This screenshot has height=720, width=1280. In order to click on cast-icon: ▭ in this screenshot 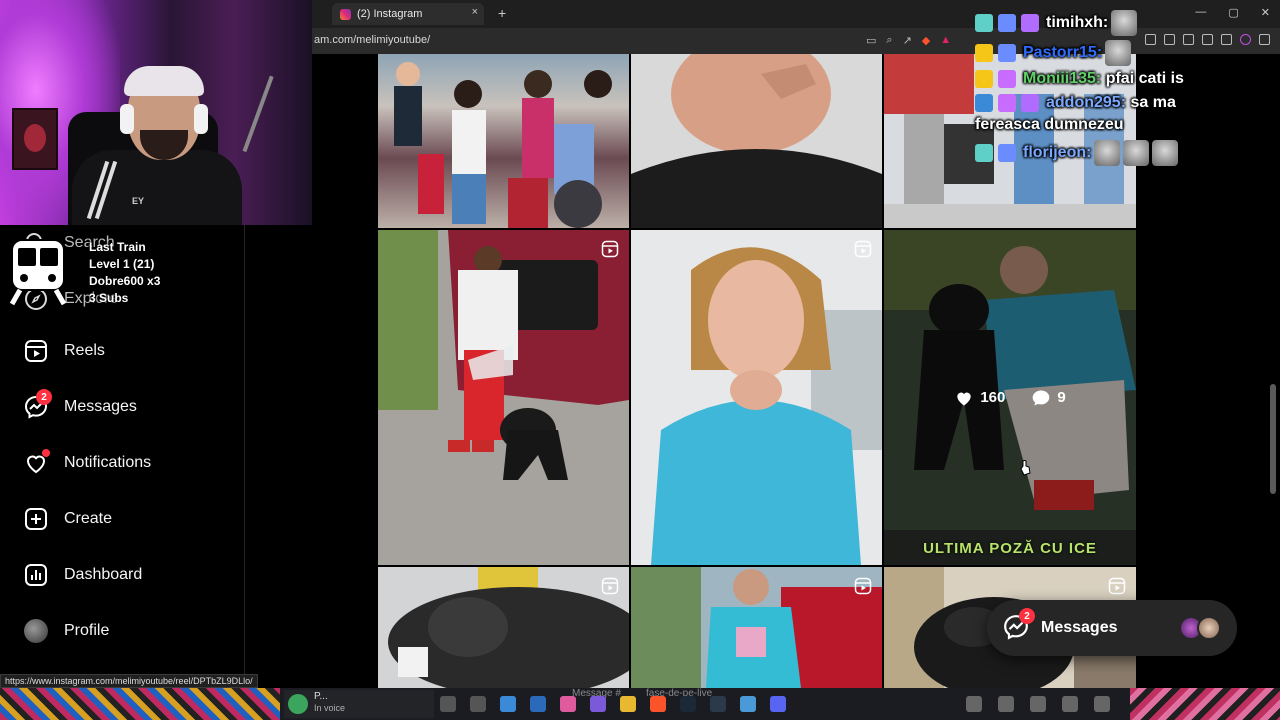, I will do `click(871, 40)`.